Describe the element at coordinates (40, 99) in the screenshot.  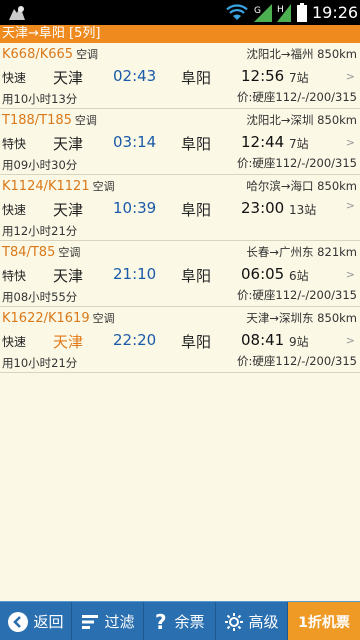
I see `travel-duration: 用10小时13分` at that location.